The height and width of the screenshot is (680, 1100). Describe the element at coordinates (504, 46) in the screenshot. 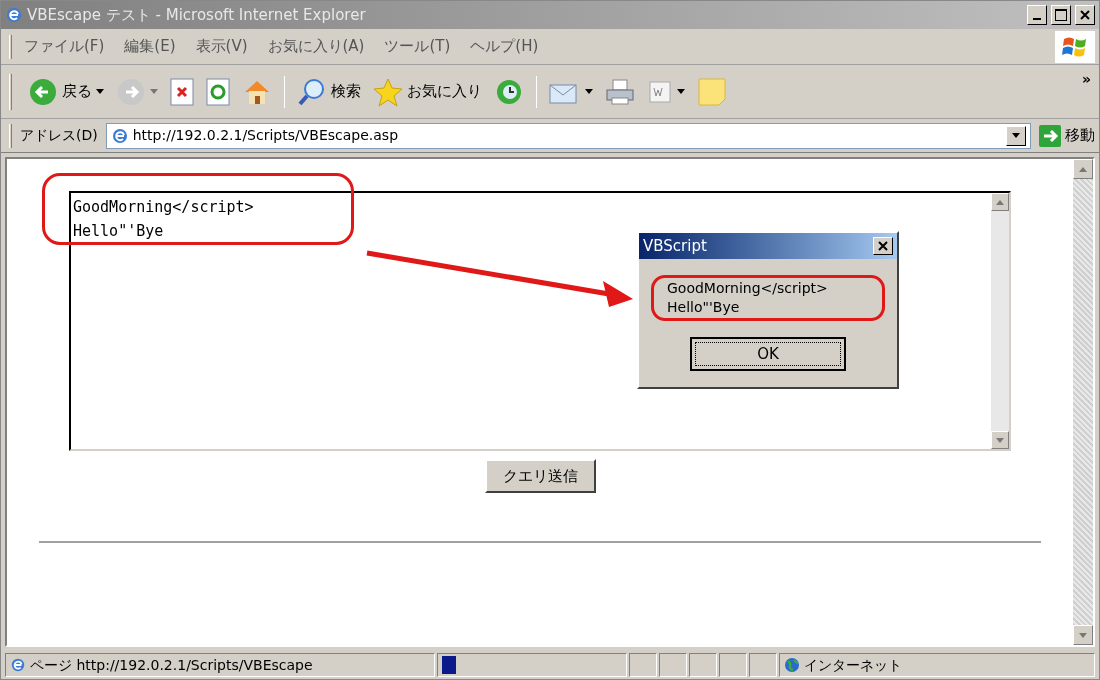

I see `menu-item: ヘルプ(H)` at that location.